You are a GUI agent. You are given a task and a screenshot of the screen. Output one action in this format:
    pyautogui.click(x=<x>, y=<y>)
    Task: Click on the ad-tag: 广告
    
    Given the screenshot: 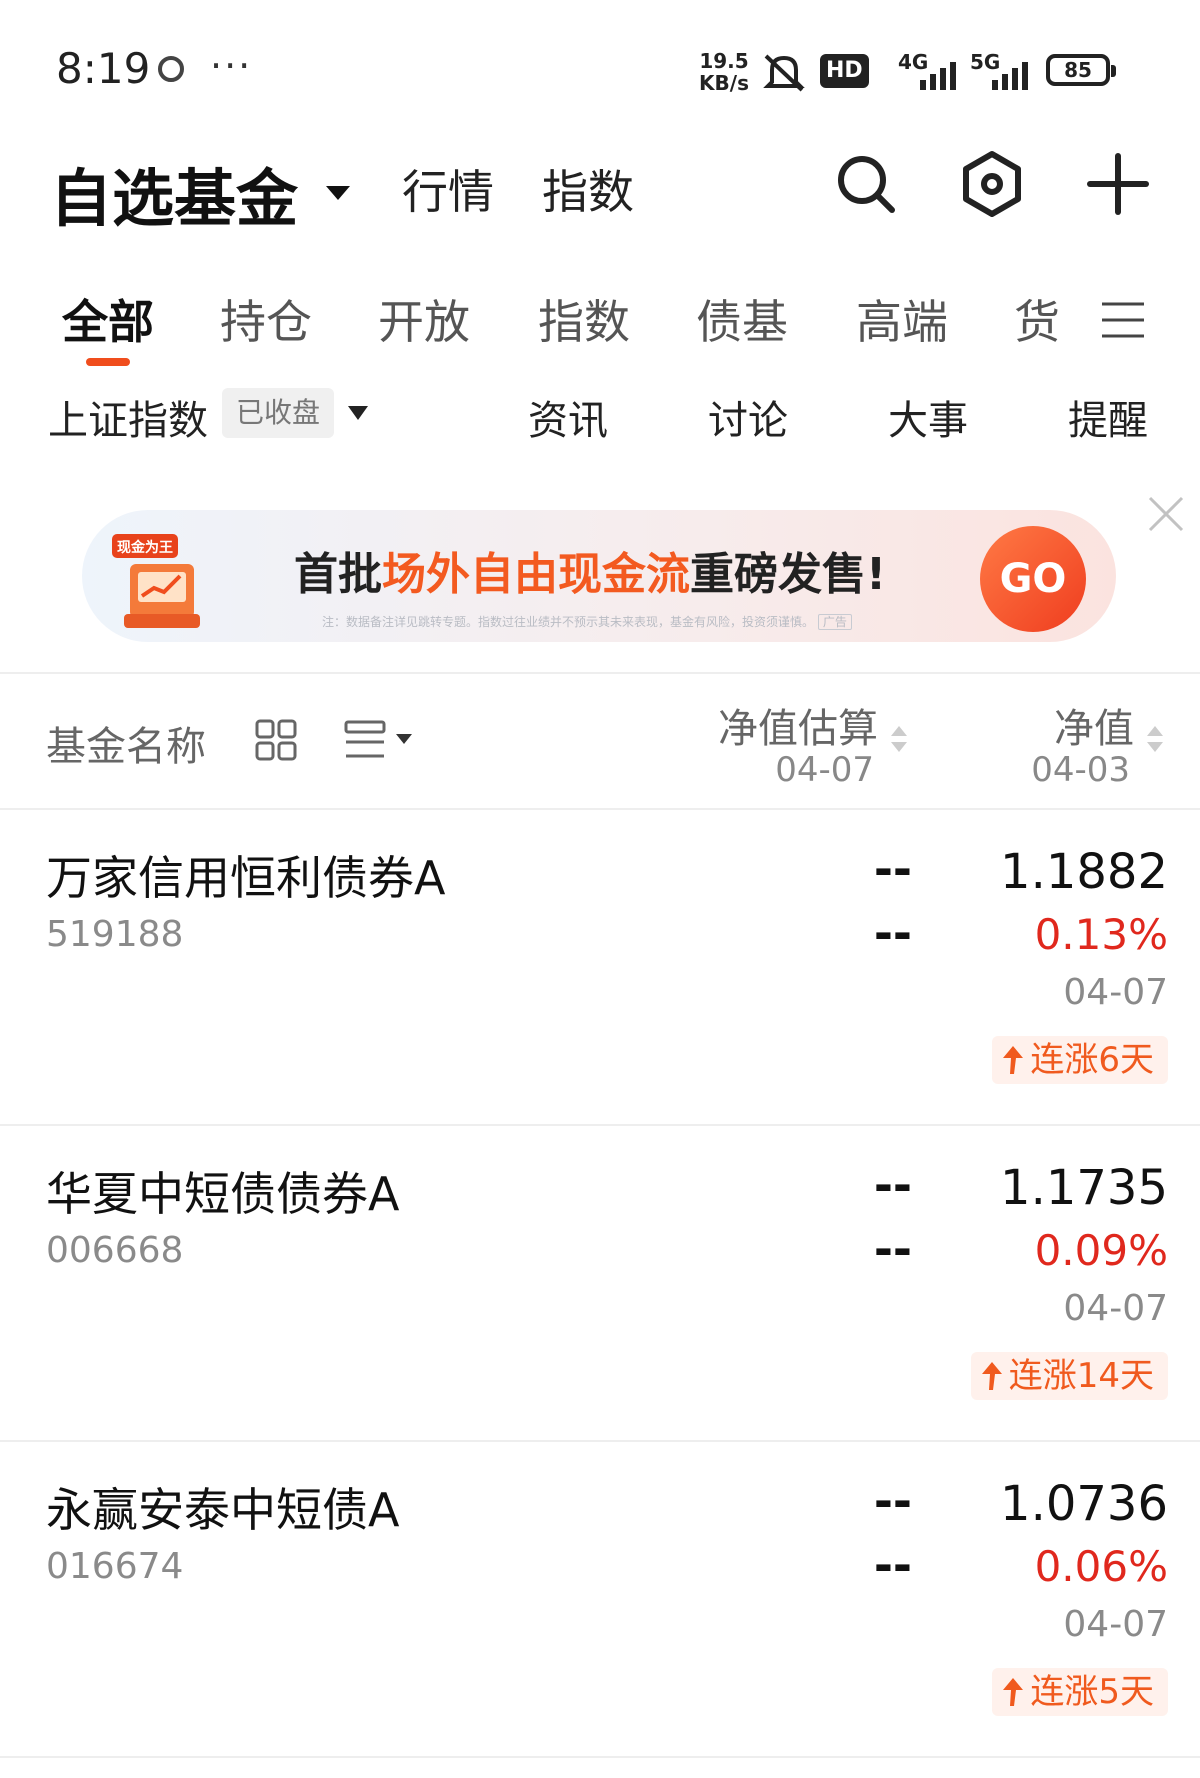 What is the action you would take?
    pyautogui.click(x=834, y=622)
    